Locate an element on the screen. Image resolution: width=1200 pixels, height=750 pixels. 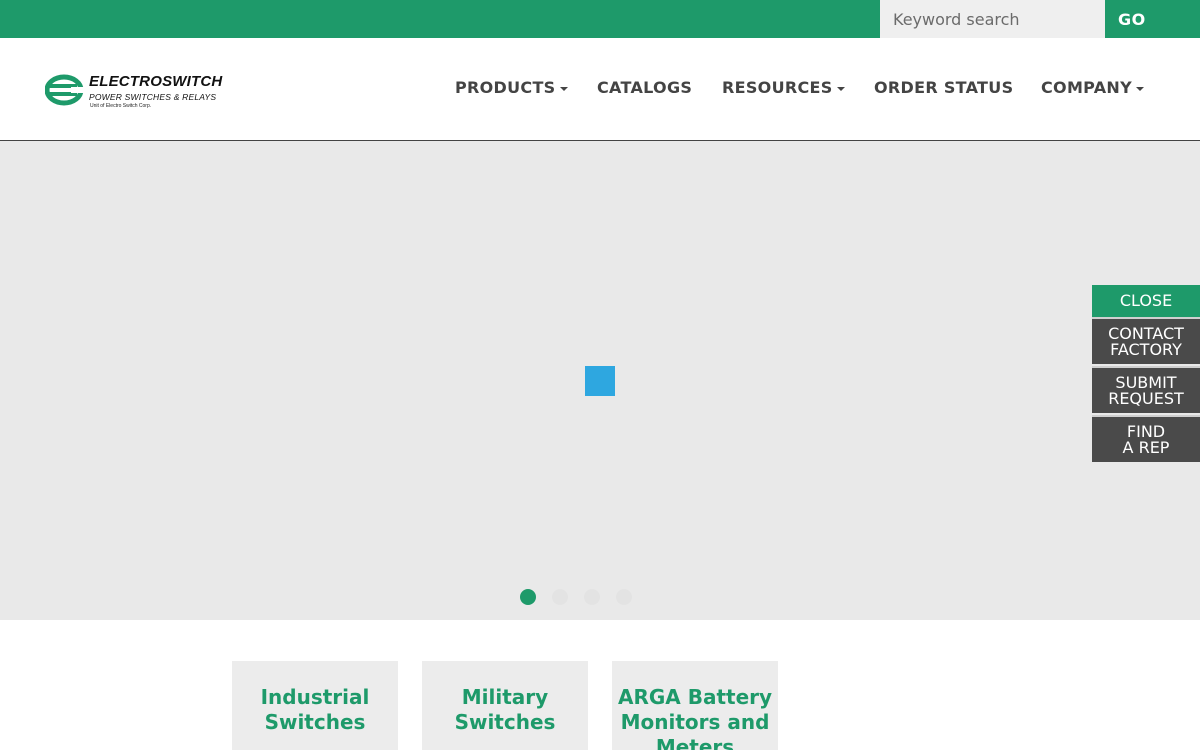
find-a-rep-line2: A REP is located at coordinates (1146, 447).